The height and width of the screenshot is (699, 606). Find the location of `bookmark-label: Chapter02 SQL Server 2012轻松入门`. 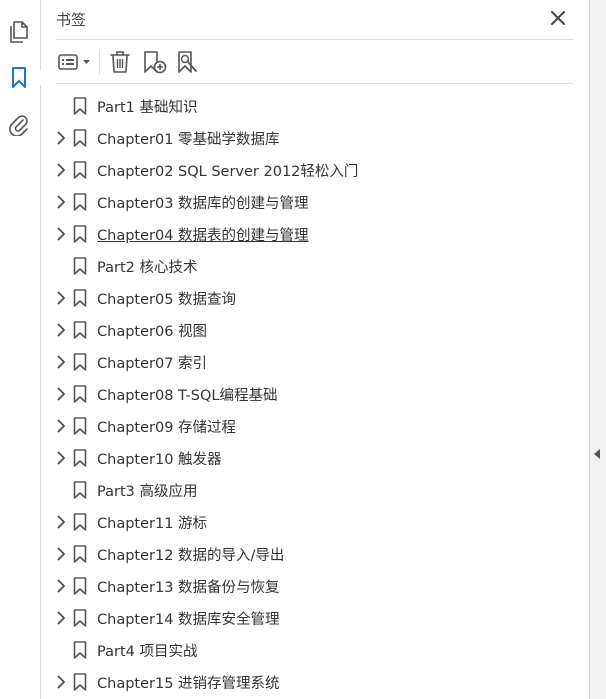

bookmark-label: Chapter02 SQL Server 2012轻松入门 is located at coordinates (228, 172).